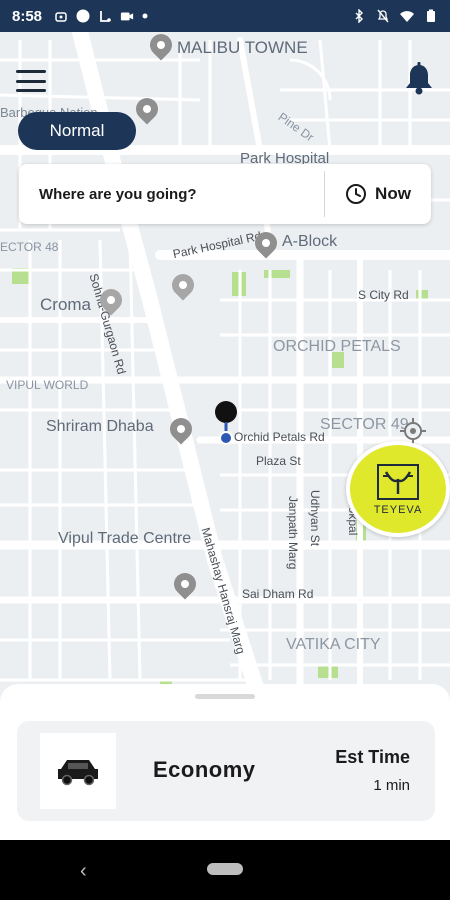  I want to click on map-label-plaza: Plaza St, so click(278, 461).